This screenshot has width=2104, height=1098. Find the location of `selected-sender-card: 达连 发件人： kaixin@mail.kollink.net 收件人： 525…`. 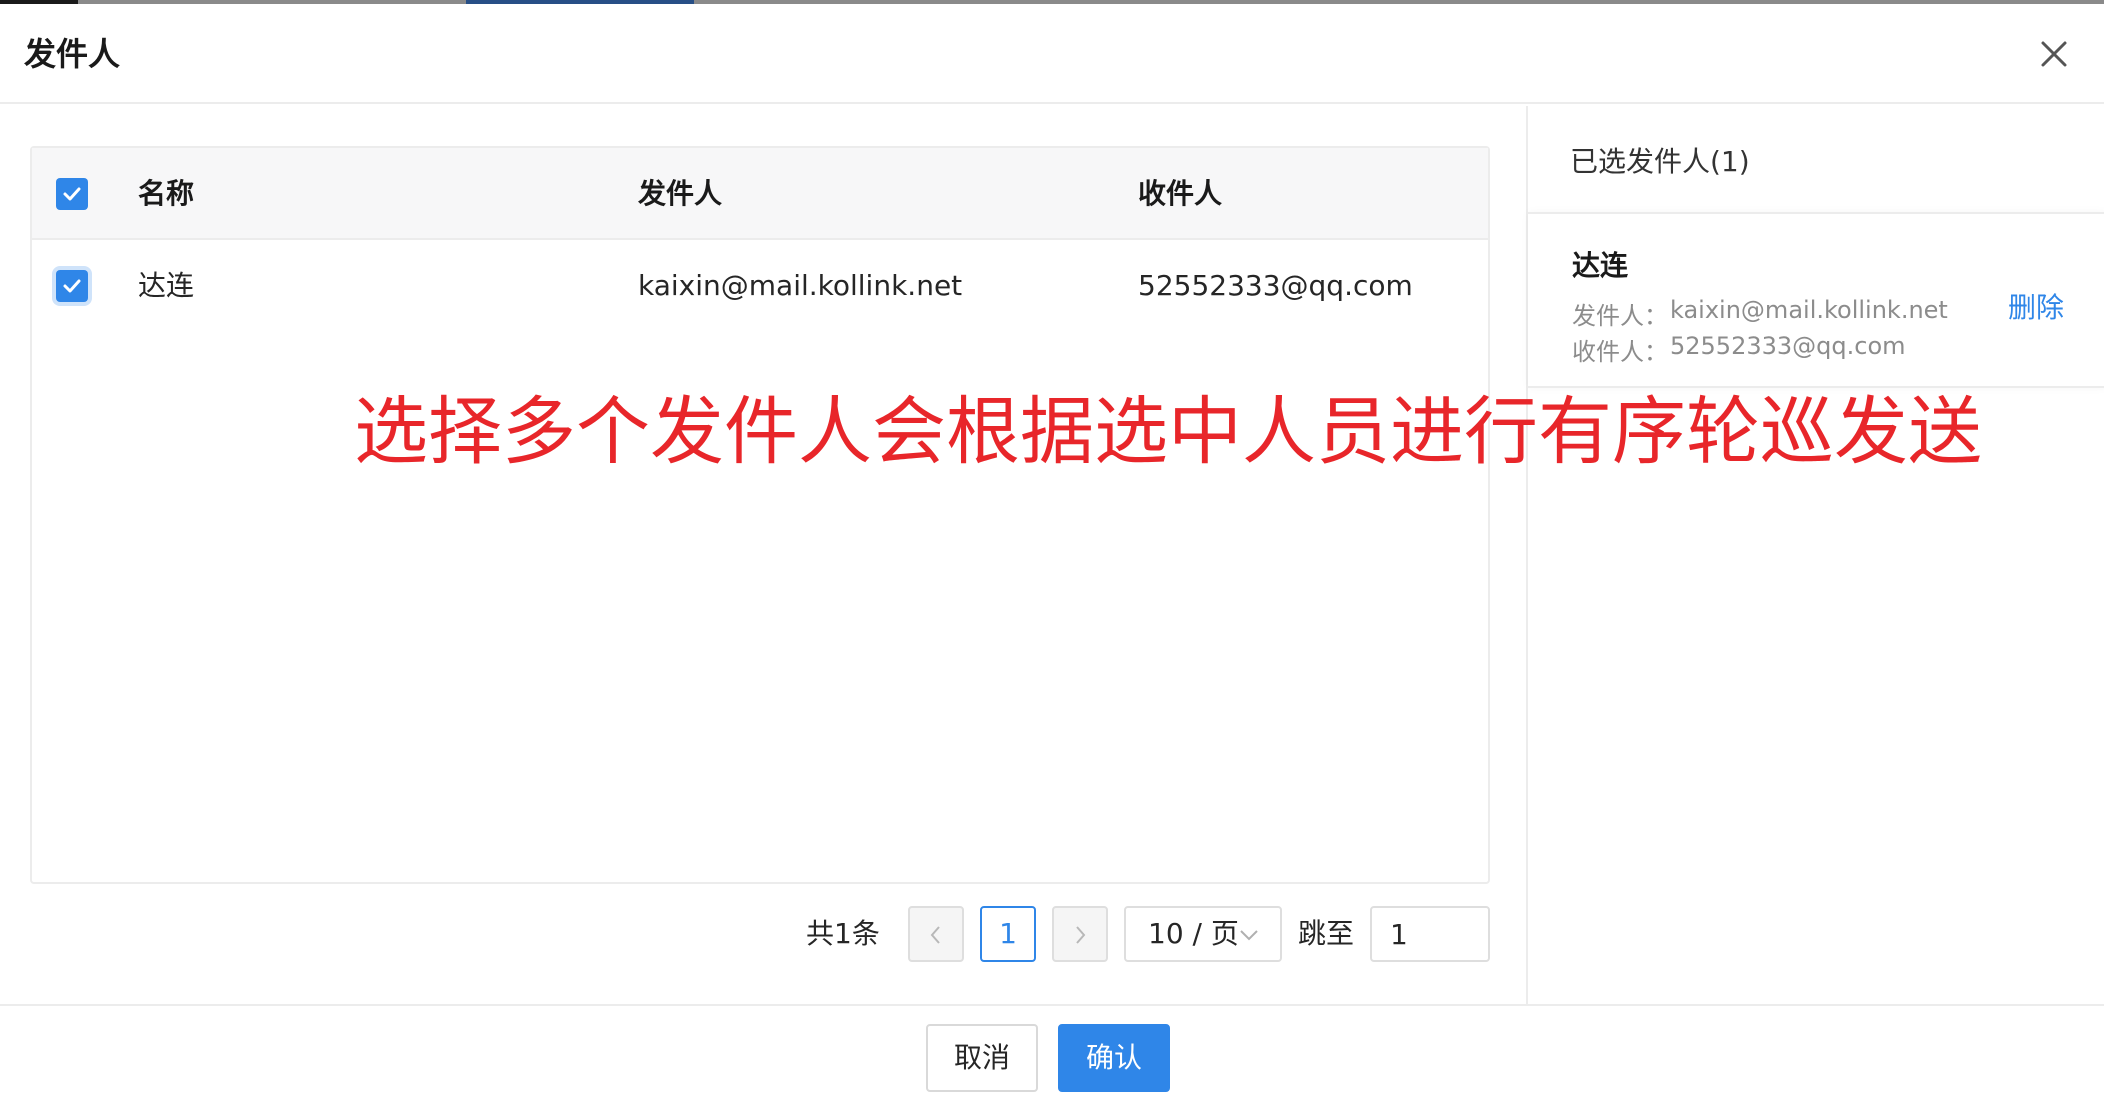

selected-sender-card: 达连 发件人： kaixin@mail.kollink.net 收件人： 525… is located at coordinates (1816, 300).